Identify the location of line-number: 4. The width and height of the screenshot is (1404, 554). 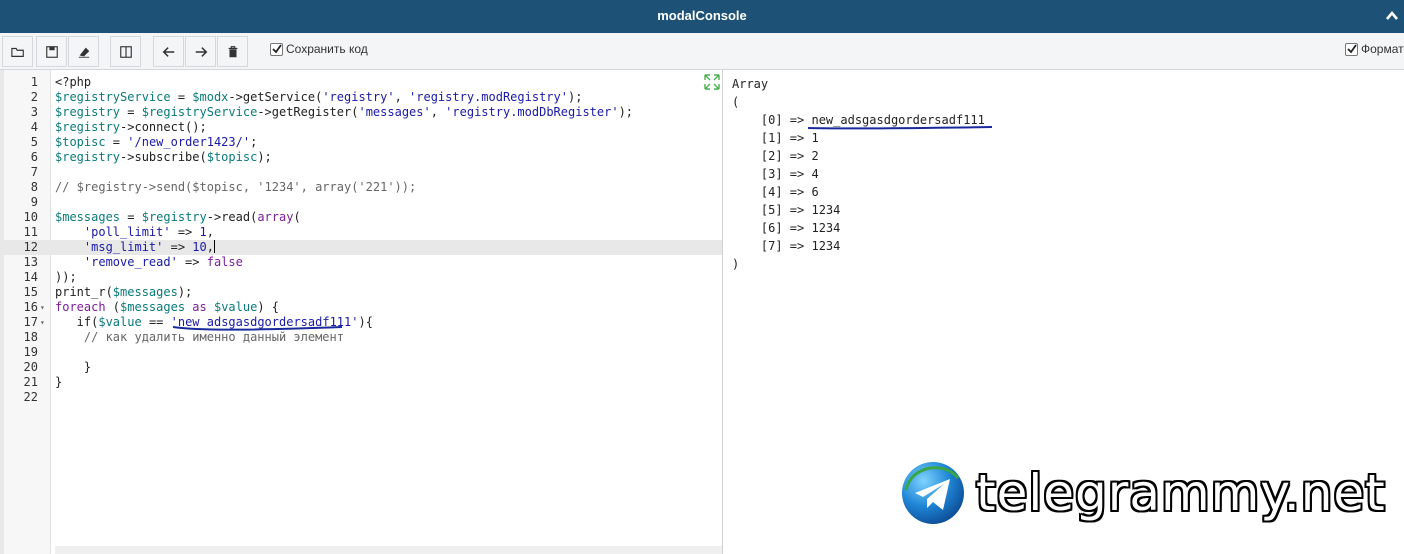
(34, 127).